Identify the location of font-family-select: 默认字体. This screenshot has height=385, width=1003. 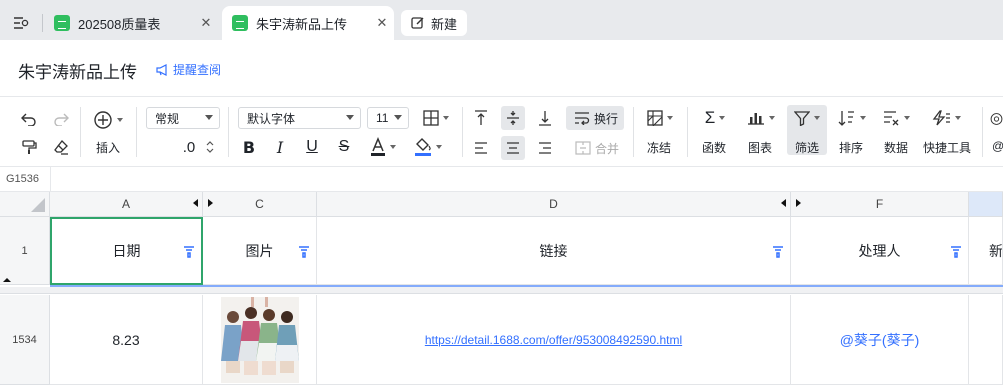
(299, 118).